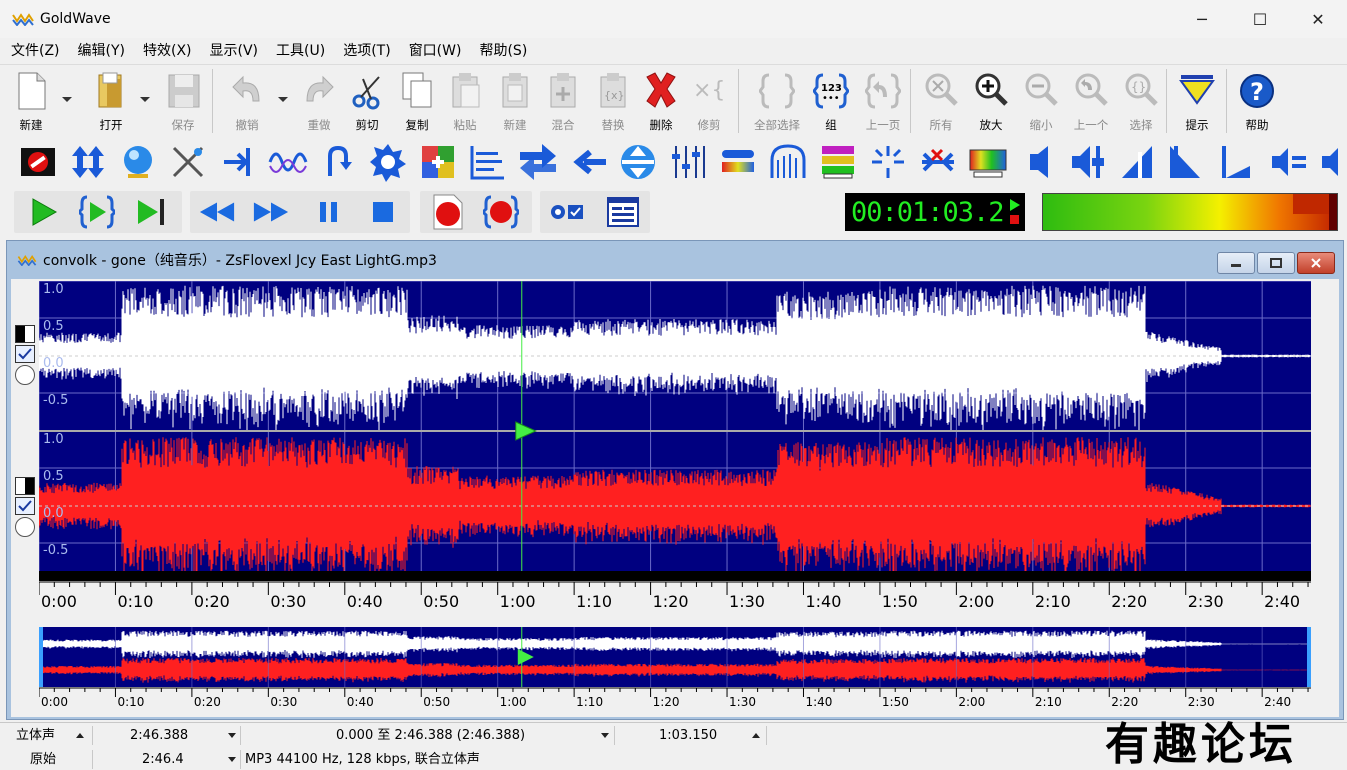  I want to click on menu-tools: 工具(U), so click(300, 51).